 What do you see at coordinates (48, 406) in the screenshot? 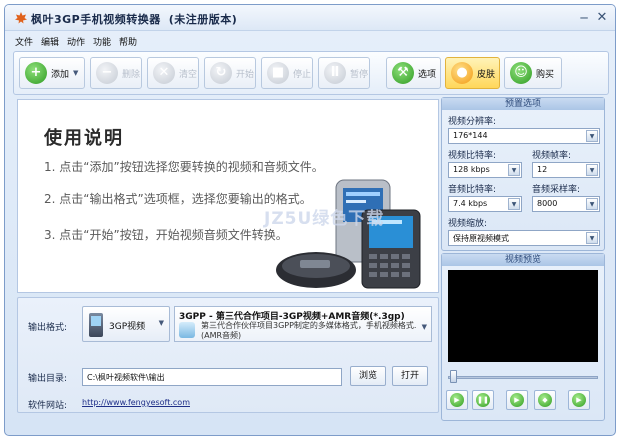
I see `website-label: 软件网站:` at bounding box center [48, 406].